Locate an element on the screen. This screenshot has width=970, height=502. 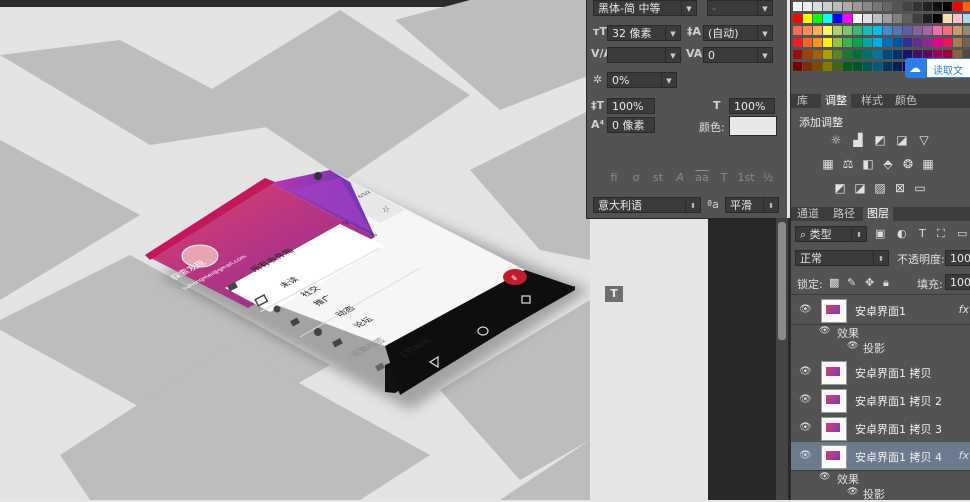
layer-row-selected: 👁︎ 安卓界面1 拷贝 4 fx is located at coordinates (880, 456).